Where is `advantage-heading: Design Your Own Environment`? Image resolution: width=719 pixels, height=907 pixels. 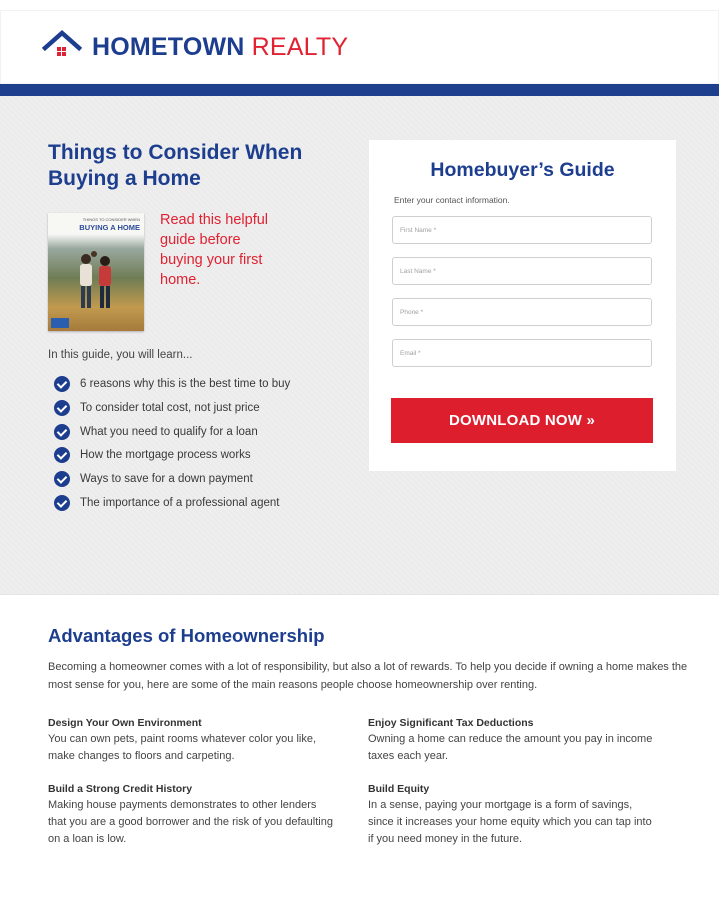
advantage-heading: Design Your Own Environment is located at coordinates (125, 722).